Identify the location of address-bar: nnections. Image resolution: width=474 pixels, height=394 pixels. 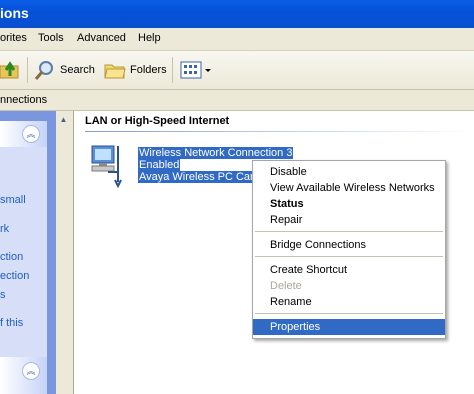
(237, 100).